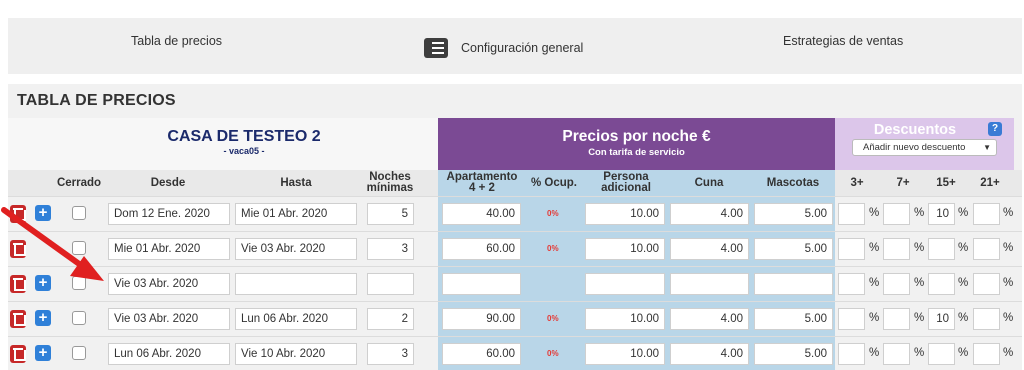 The height and width of the screenshot is (370, 1024). What do you see at coordinates (709, 182) in the screenshot?
I see `col-cuna: Cuna` at bounding box center [709, 182].